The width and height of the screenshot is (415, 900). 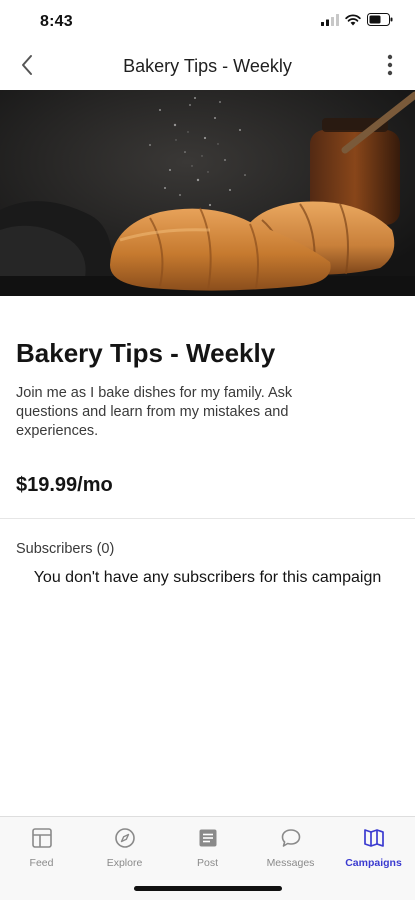 I want to click on status-icons, so click(x=357, y=22).